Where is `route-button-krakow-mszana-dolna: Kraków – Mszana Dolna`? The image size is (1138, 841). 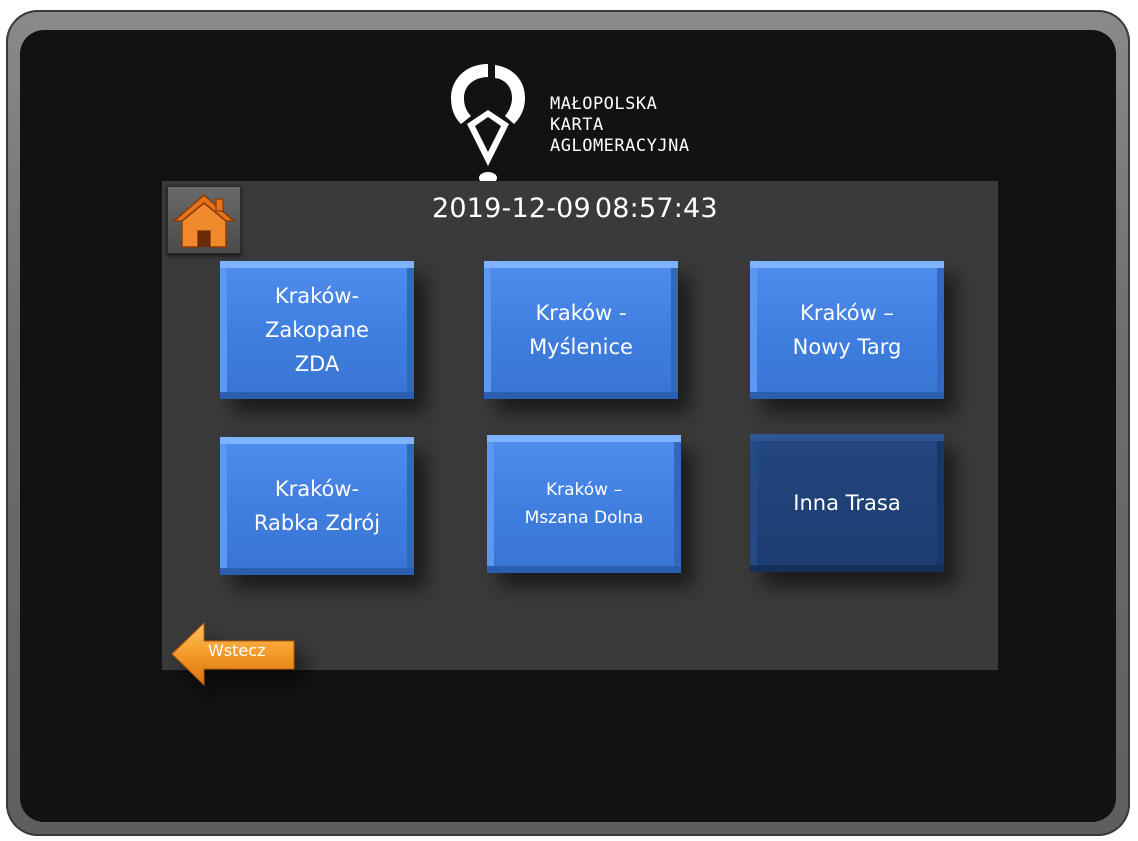
route-button-krakow-mszana-dolna: Kraków – Mszana Dolna is located at coordinates (584, 504).